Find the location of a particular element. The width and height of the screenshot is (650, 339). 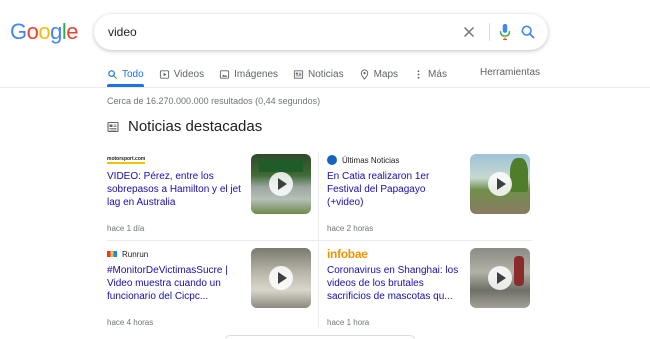

play-icon is located at coordinates (164, 74).